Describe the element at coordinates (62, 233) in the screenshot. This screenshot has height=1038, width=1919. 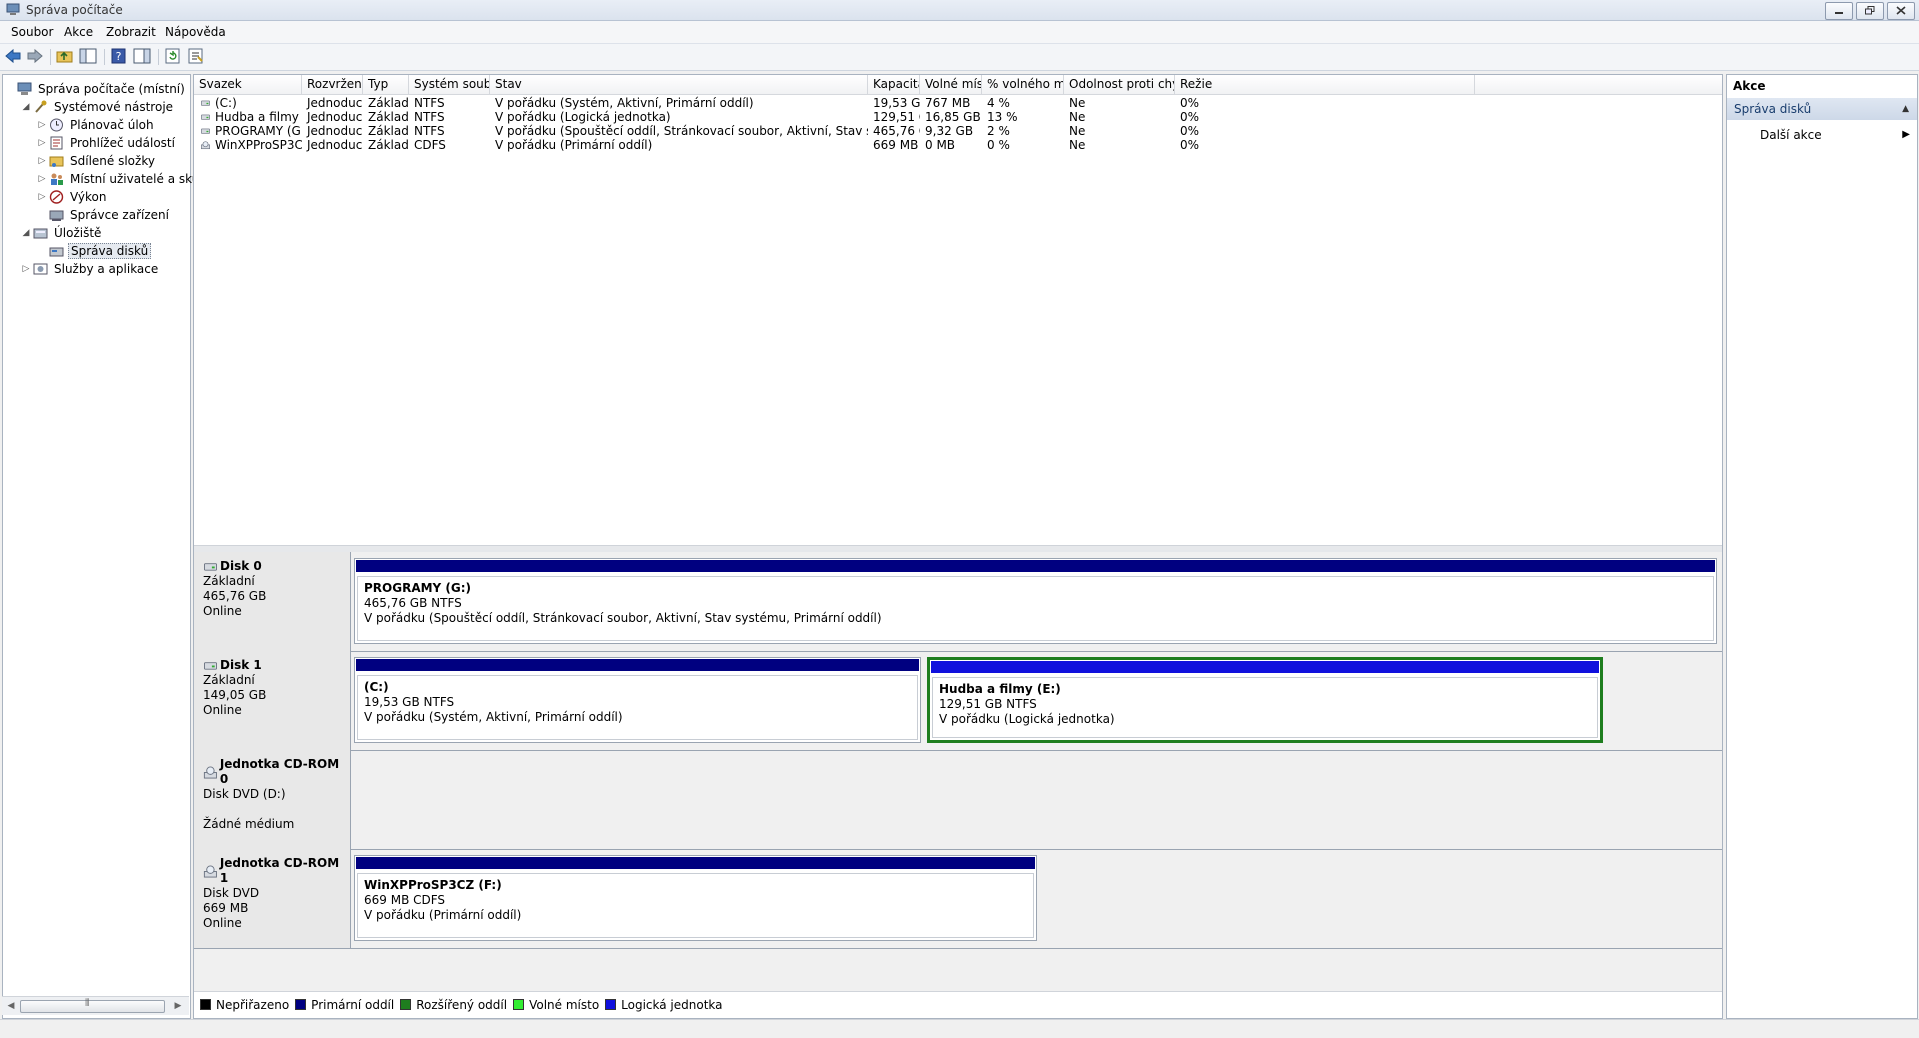
I see `tree-item-storage: ◢ Úložiště` at that location.